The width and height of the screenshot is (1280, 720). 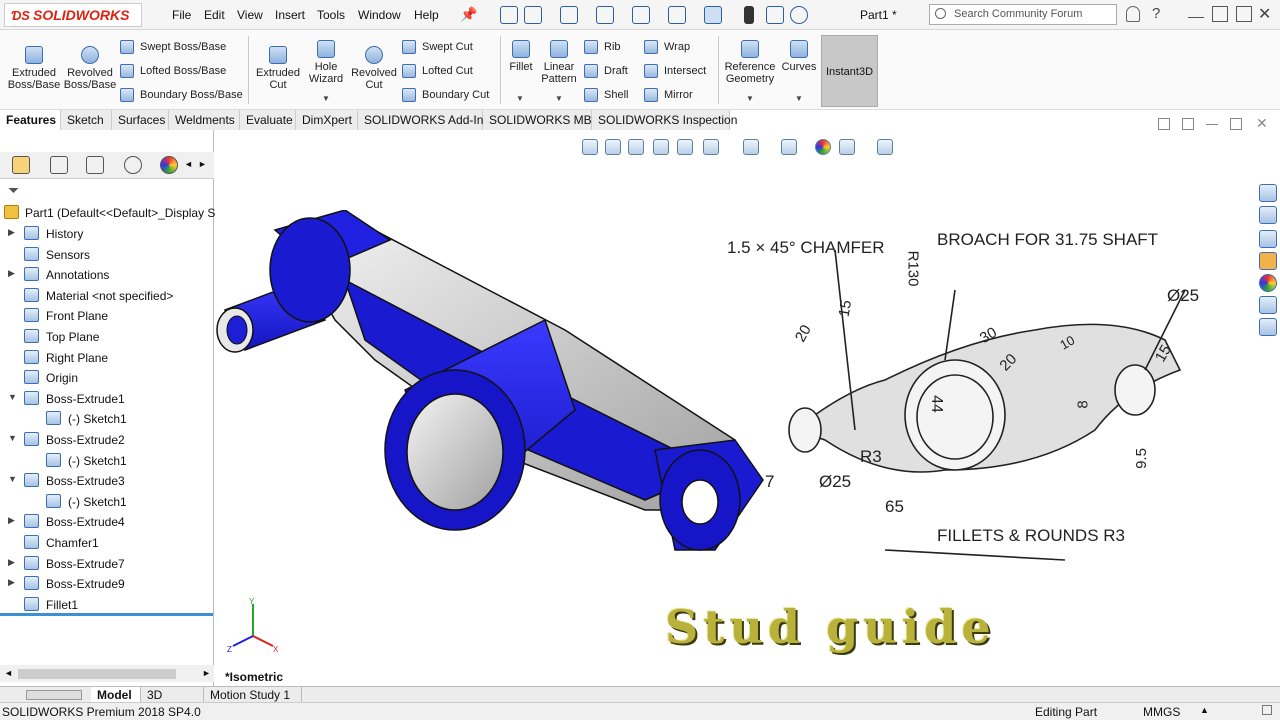 I want to click on close-icon: ✕, so click(x=1264, y=14).